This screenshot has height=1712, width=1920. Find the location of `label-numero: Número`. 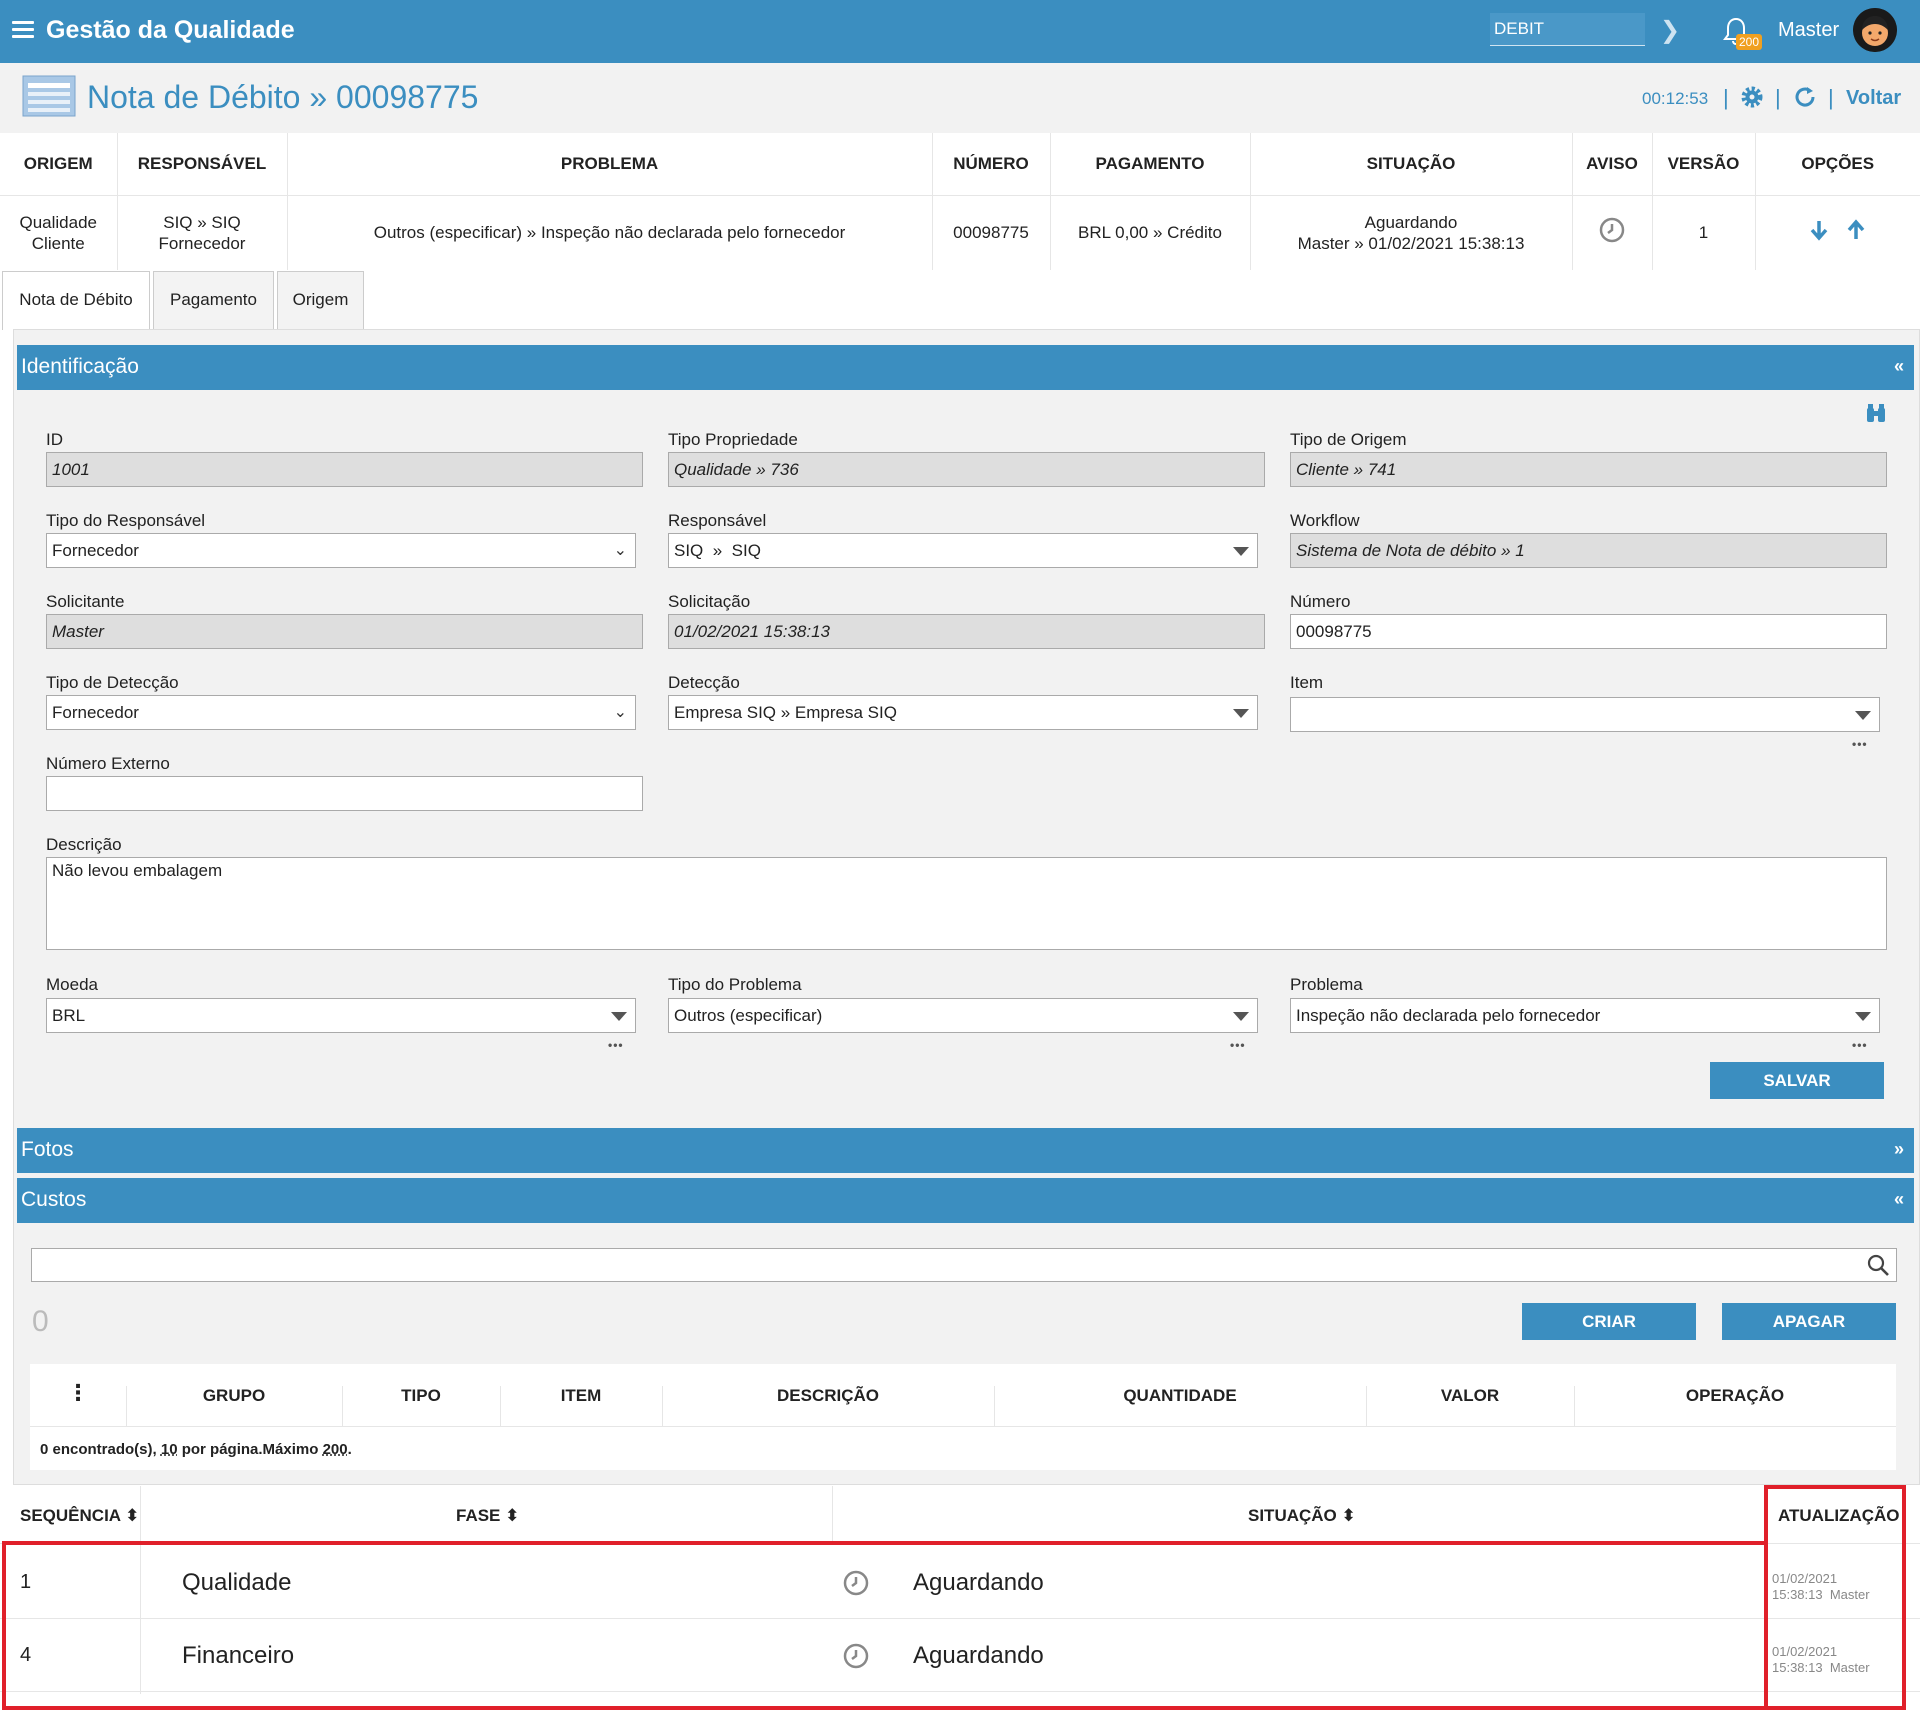

label-numero: Número is located at coordinates (1320, 601).